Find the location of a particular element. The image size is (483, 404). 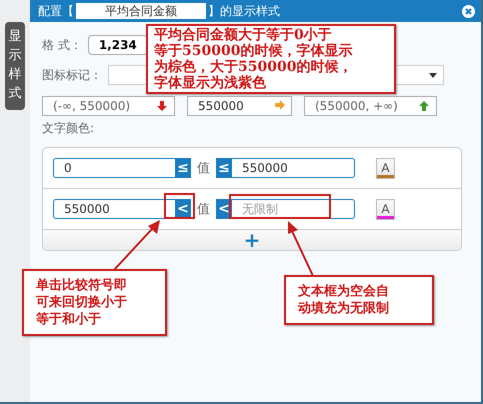

highlight-frame is located at coordinates (179, 206).